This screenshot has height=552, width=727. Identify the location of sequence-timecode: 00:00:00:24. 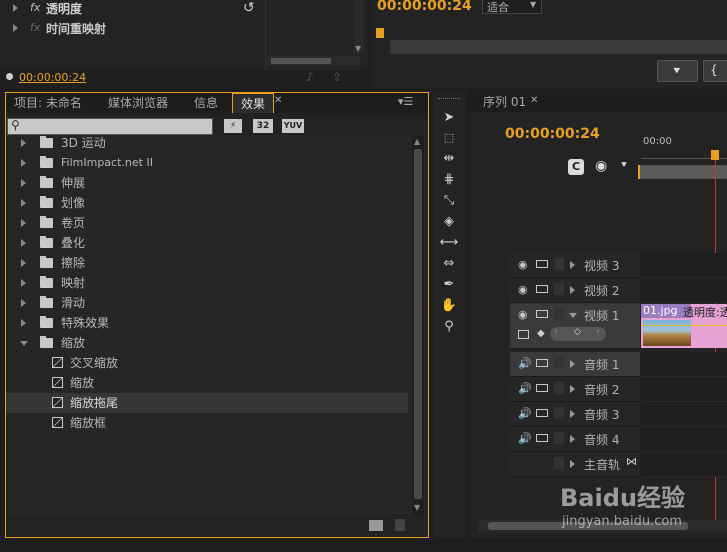
(552, 134).